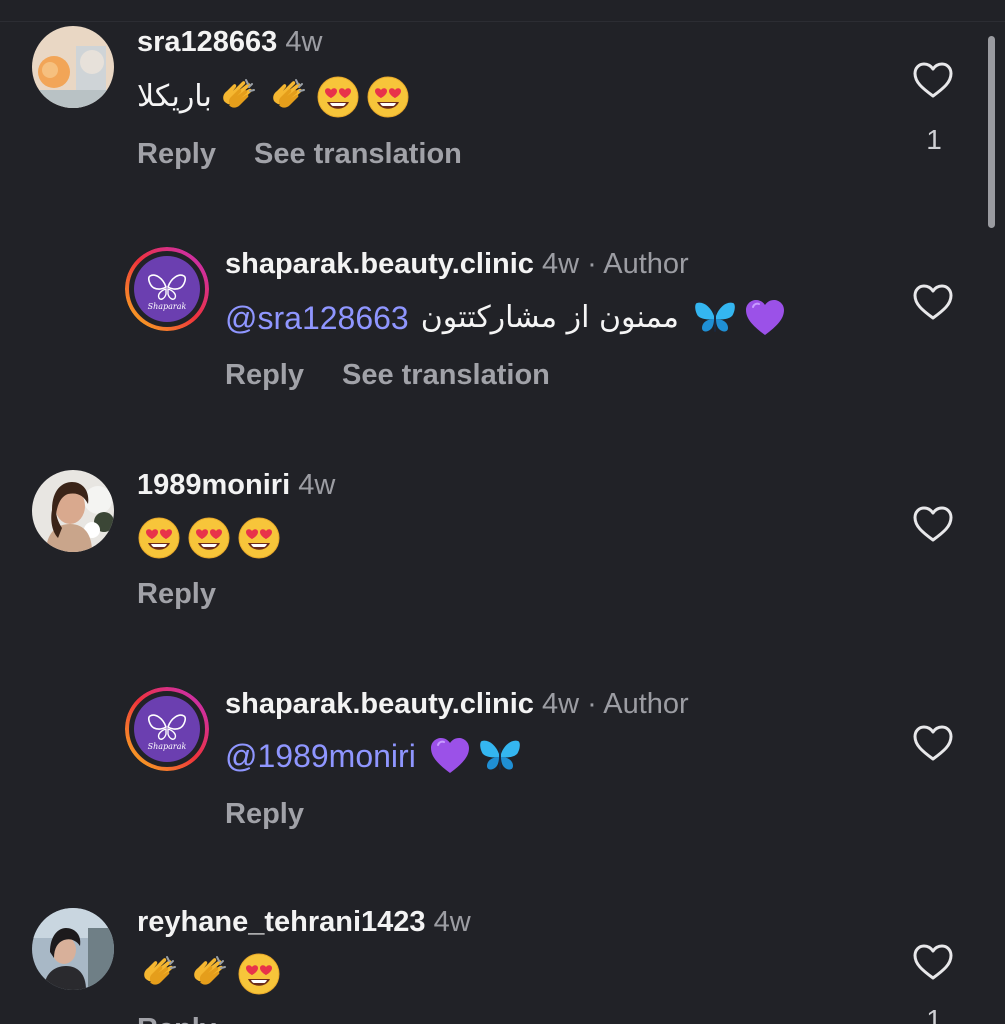 The image size is (1005, 1024). What do you see at coordinates (320, 756) in the screenshot?
I see `mention-link: @1989moniri` at bounding box center [320, 756].